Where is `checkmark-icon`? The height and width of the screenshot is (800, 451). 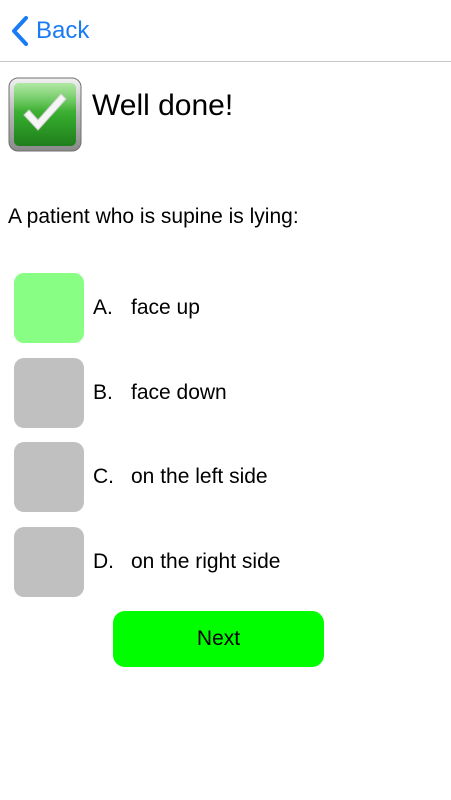 checkmark-icon is located at coordinates (45, 114).